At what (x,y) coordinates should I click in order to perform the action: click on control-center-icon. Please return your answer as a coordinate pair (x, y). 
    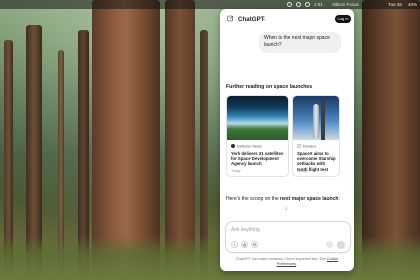
    Looking at the image, I should click on (289, 4).